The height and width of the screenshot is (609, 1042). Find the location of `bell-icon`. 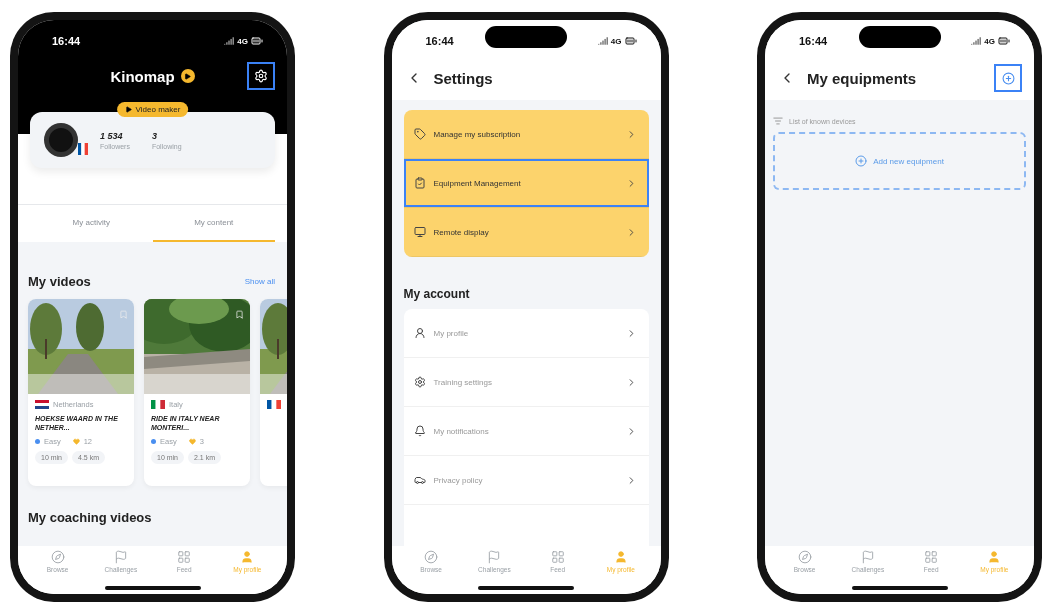

bell-icon is located at coordinates (419, 431).